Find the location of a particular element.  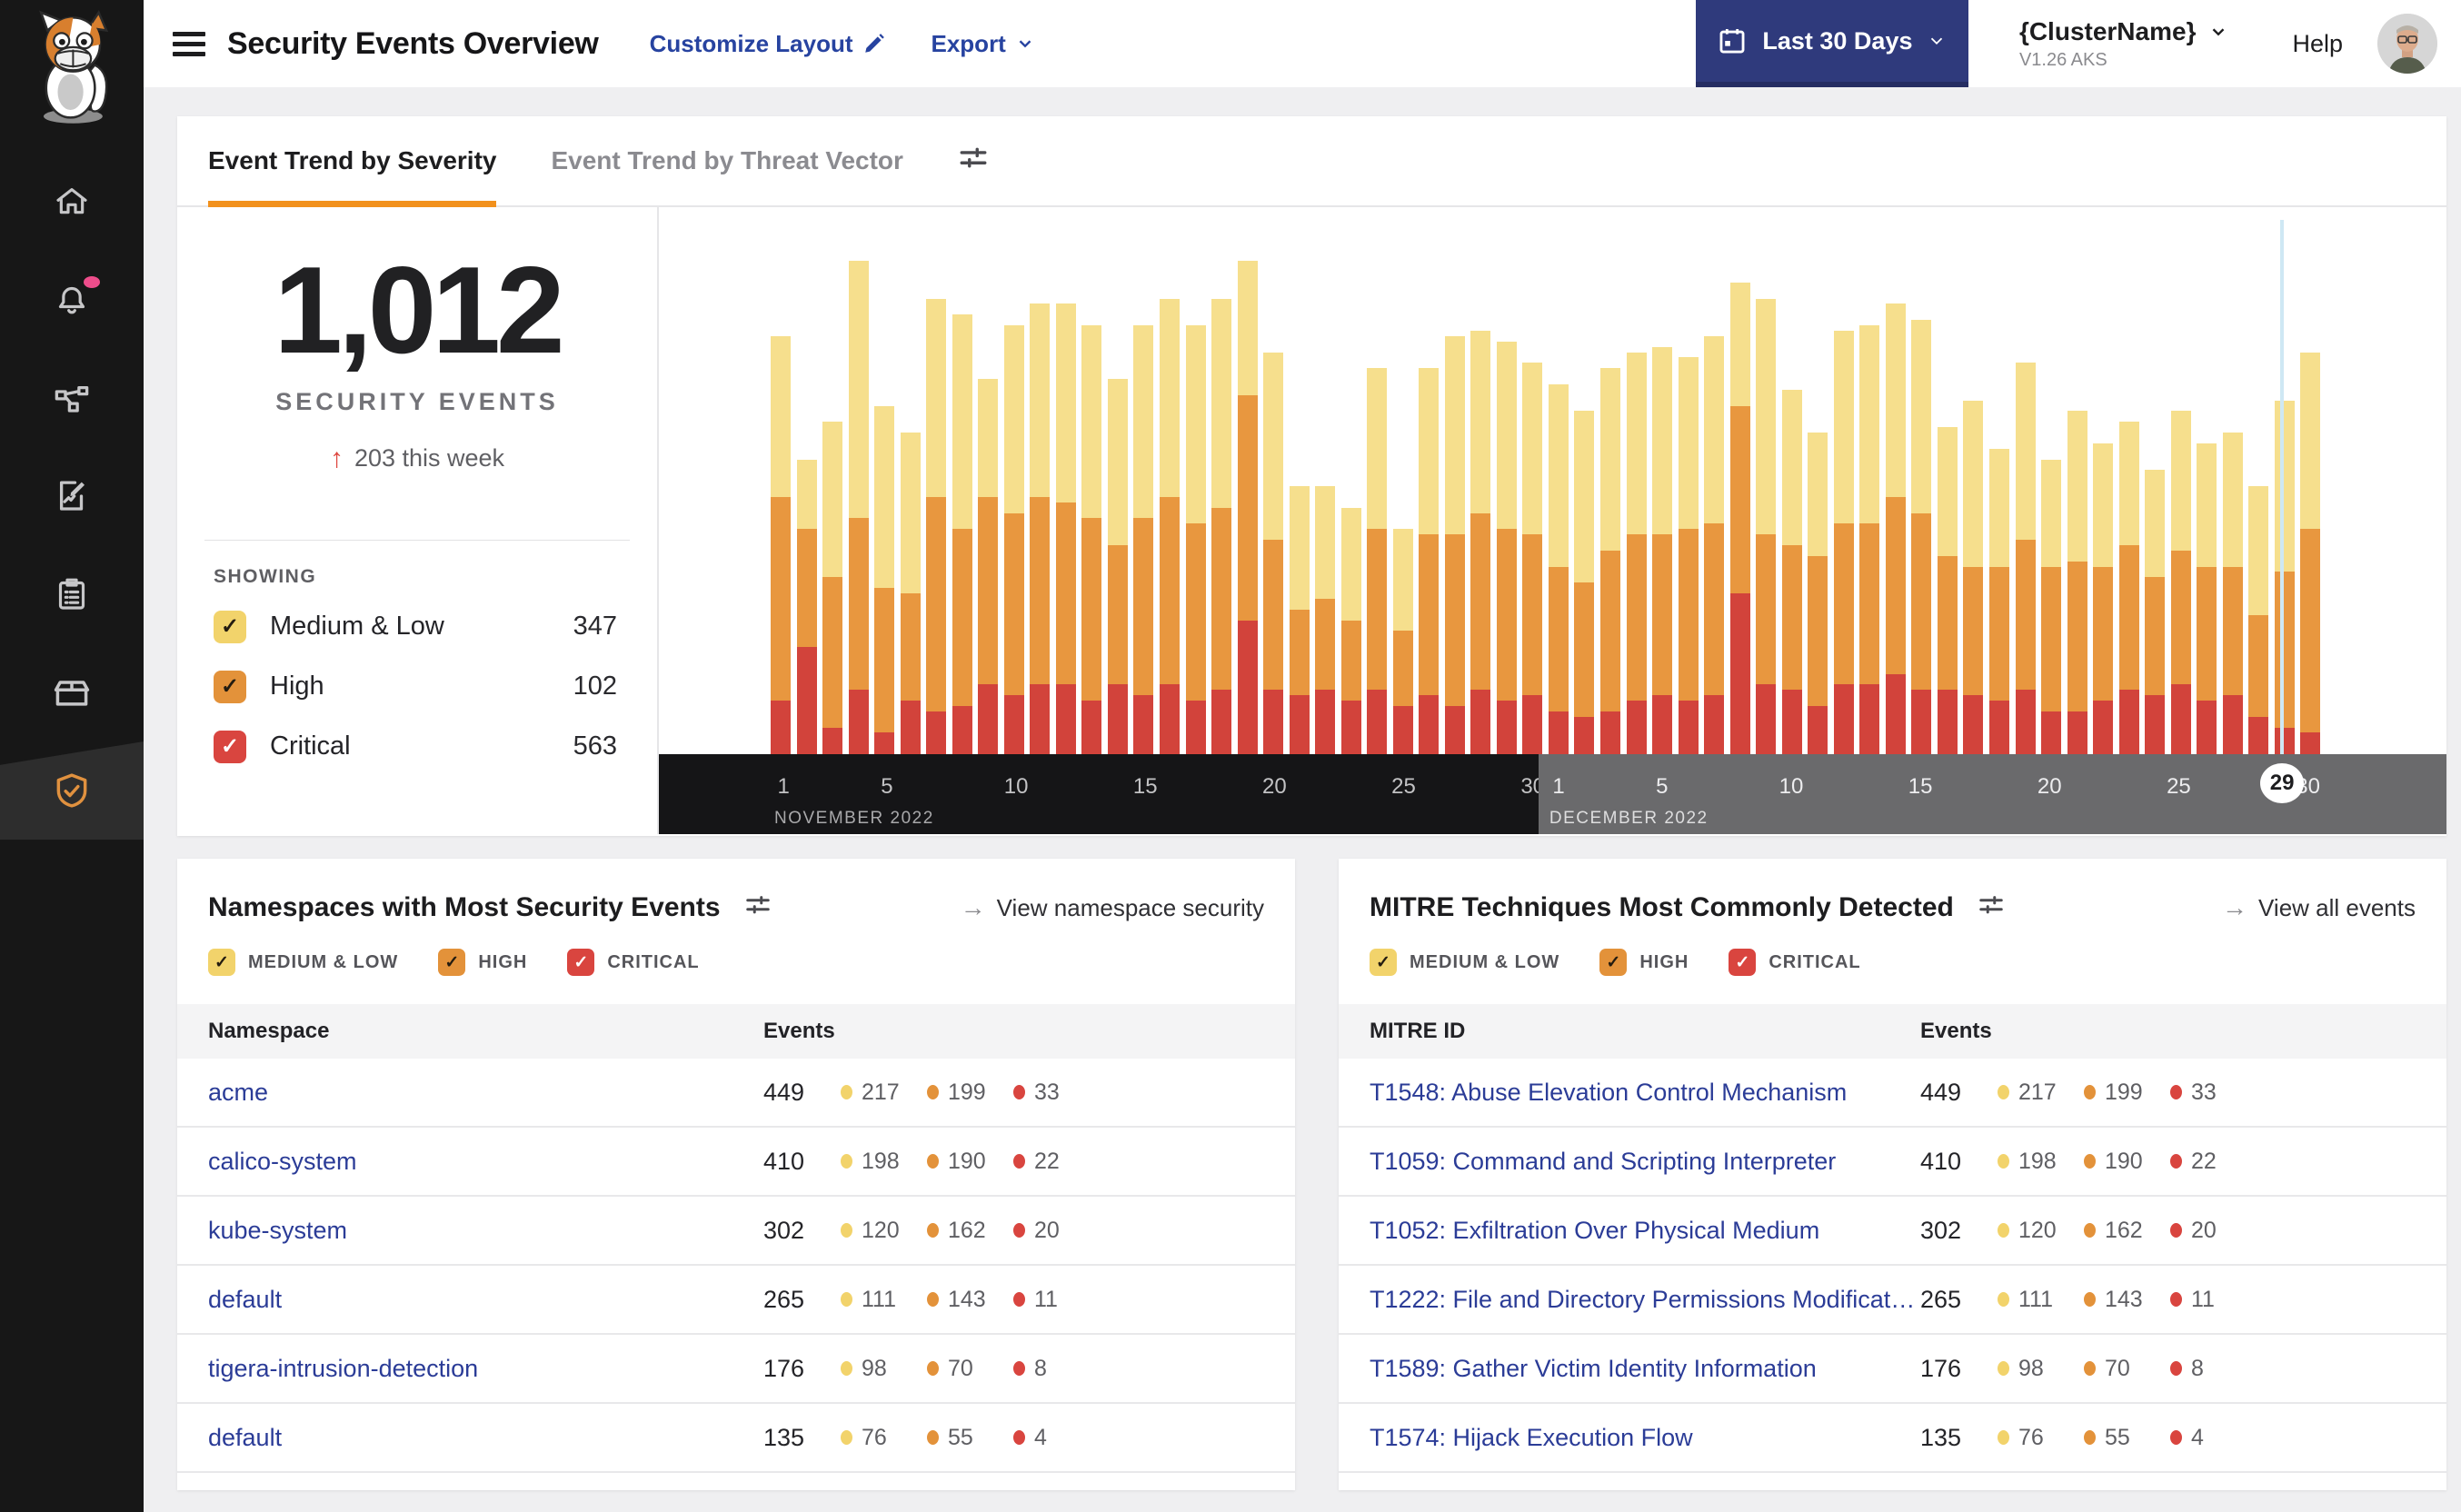

row-link: calico-system is located at coordinates (470, 1162).